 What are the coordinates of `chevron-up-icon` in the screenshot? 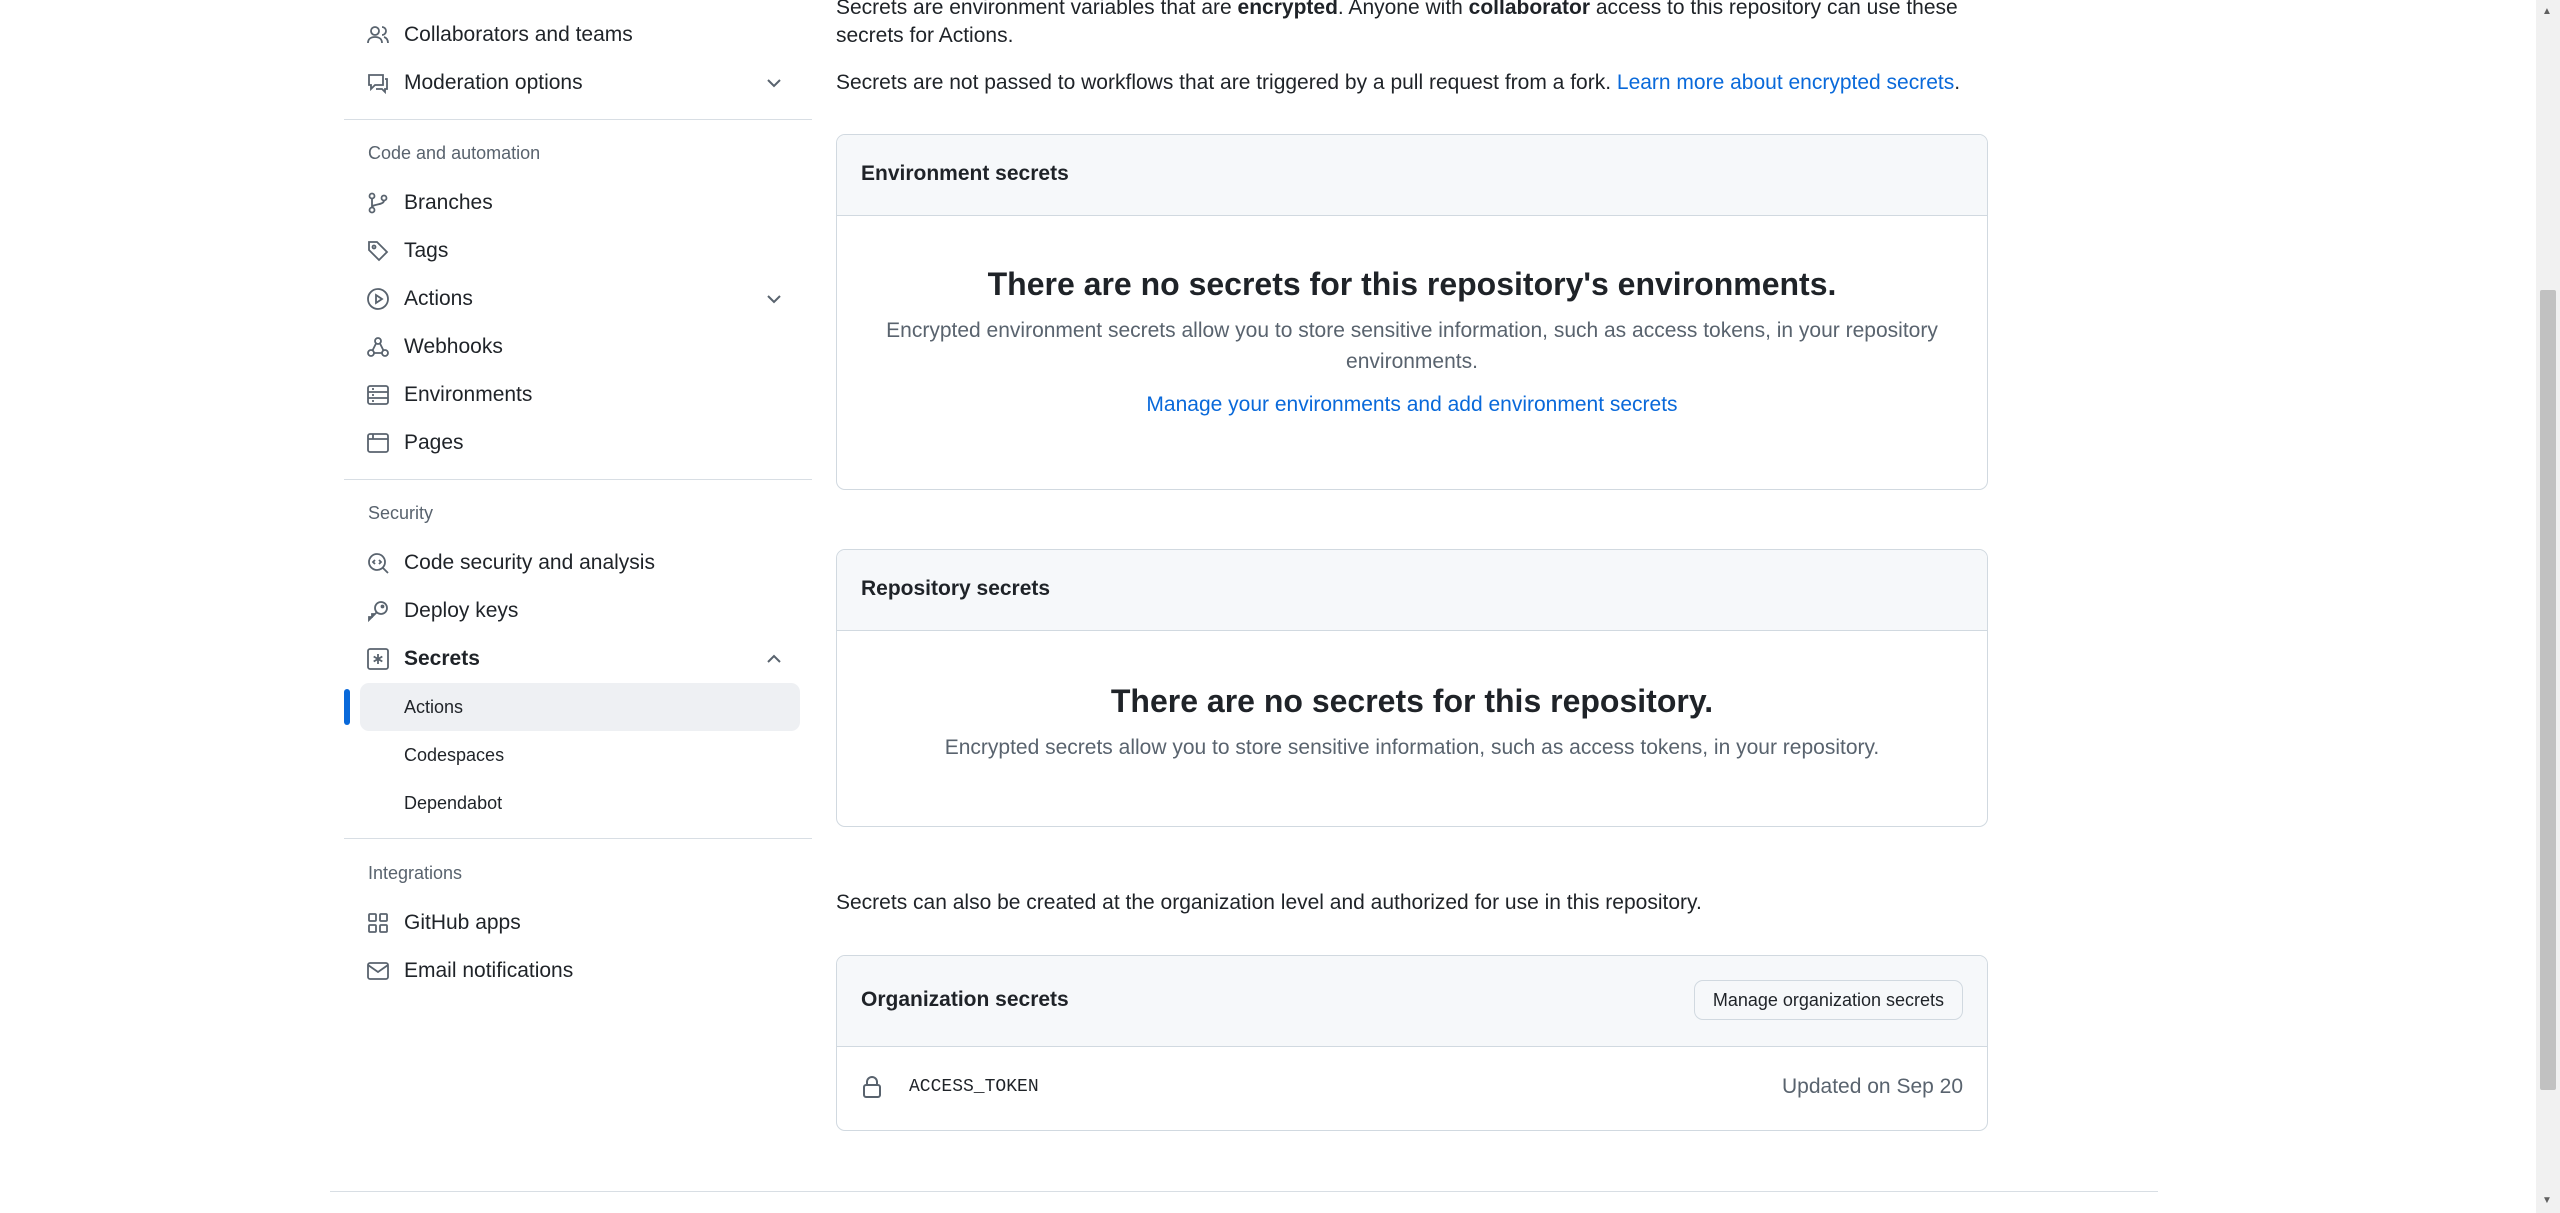 It's located at (774, 659).